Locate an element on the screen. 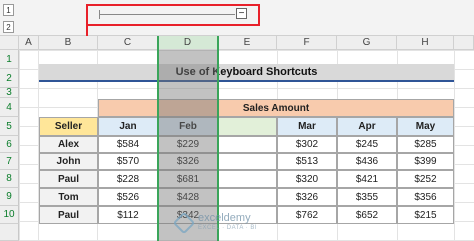 The image size is (474, 241). cell-mar: $762 is located at coordinates (307, 215).